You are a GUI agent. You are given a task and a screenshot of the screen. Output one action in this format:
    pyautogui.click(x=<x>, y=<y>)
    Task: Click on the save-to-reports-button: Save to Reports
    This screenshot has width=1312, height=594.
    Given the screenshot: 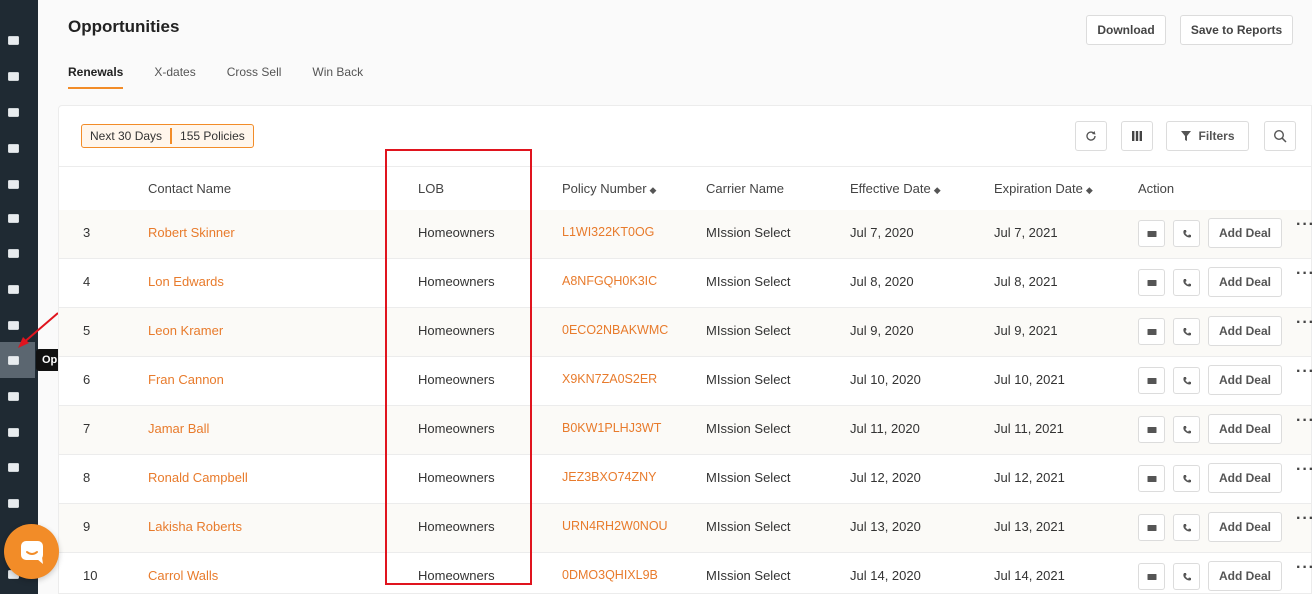 What is the action you would take?
    pyautogui.click(x=1236, y=30)
    